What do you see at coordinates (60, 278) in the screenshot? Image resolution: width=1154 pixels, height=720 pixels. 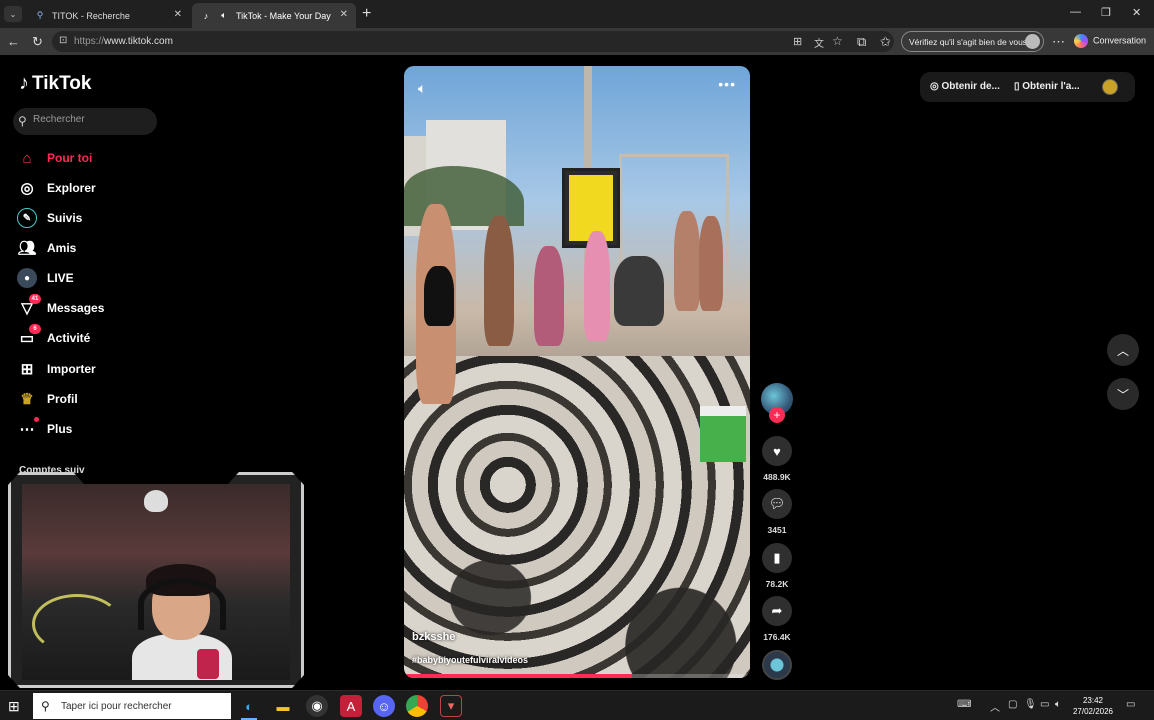 I see `nav-label: LIVE` at bounding box center [60, 278].